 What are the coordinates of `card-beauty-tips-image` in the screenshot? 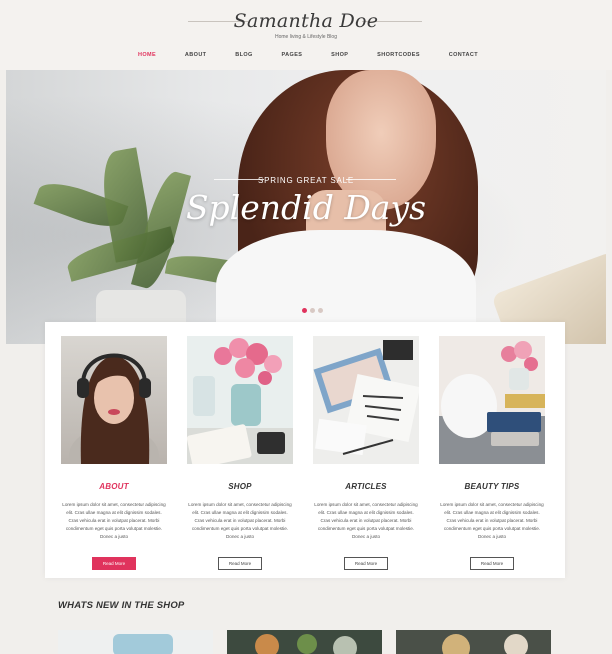 It's located at (492, 400).